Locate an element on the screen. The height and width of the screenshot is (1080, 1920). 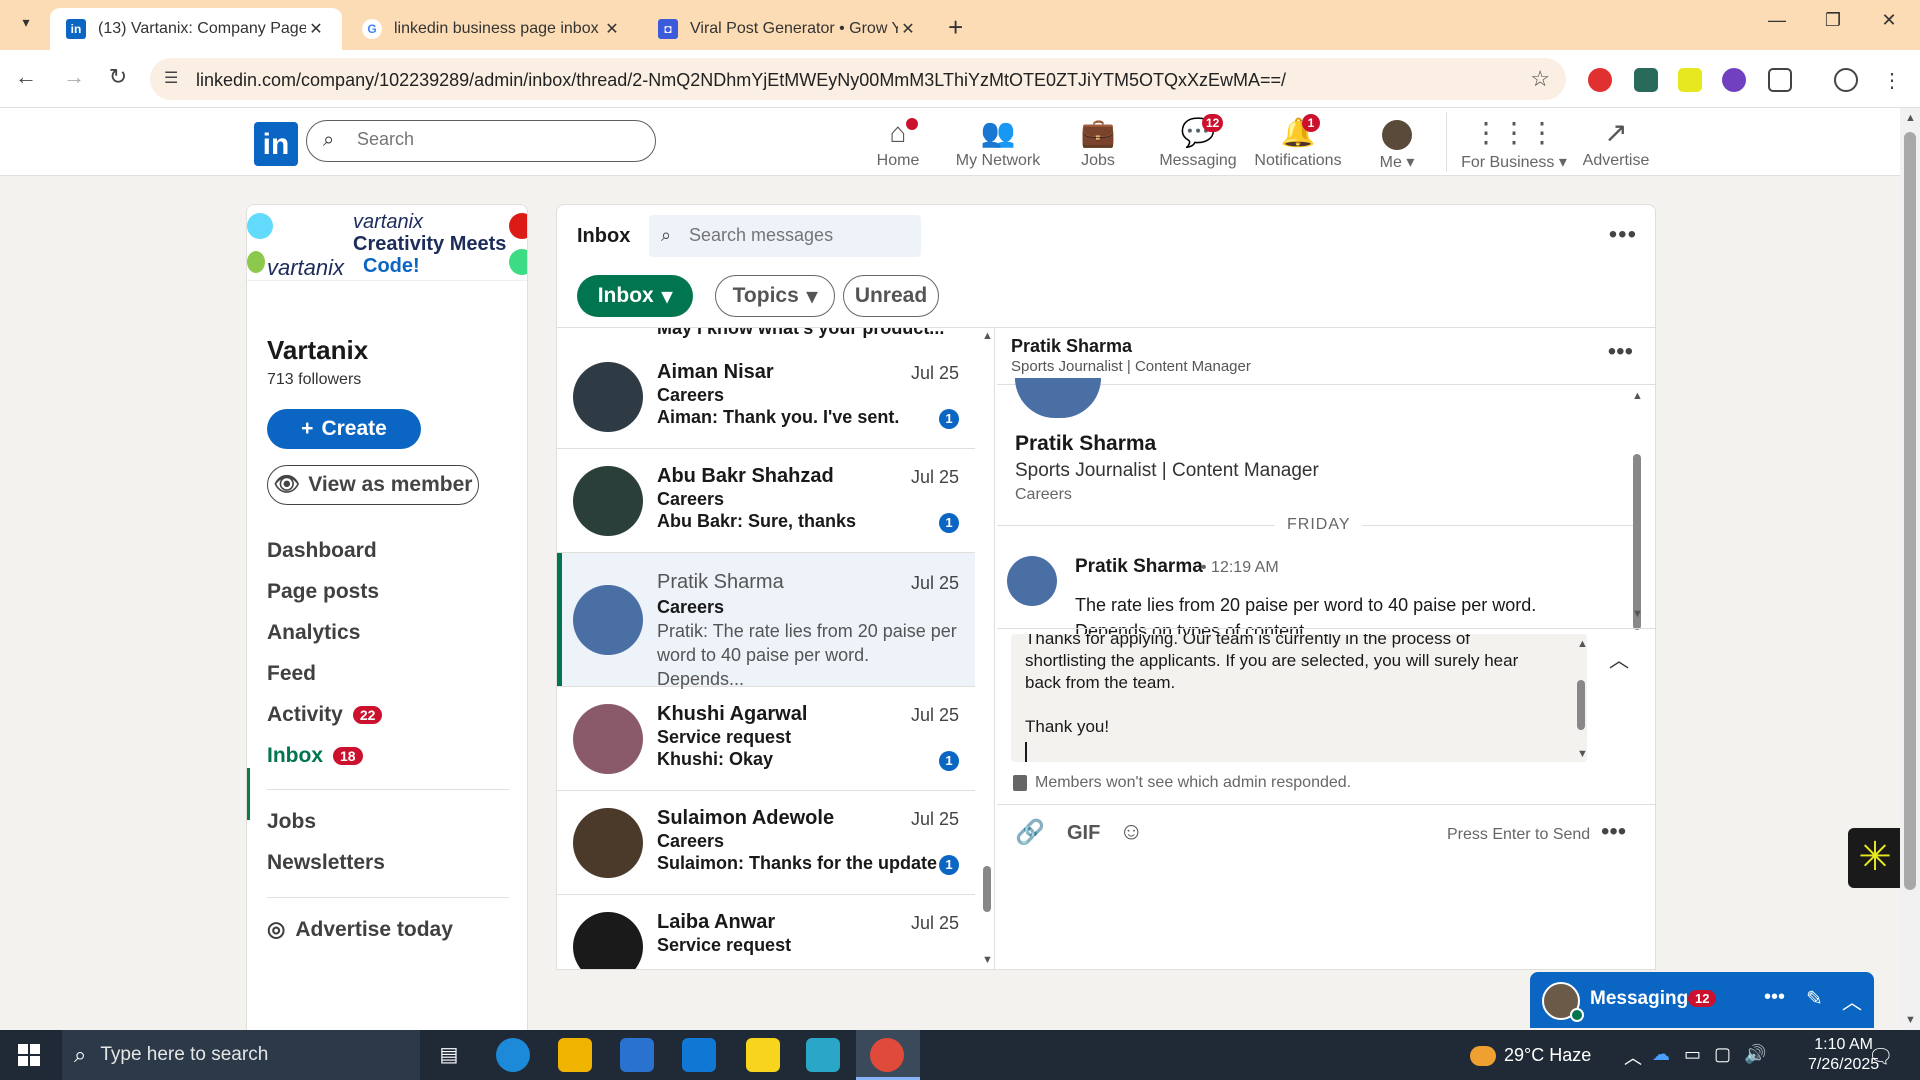
view-as-member-button: 👁 View as member is located at coordinates (373, 485).